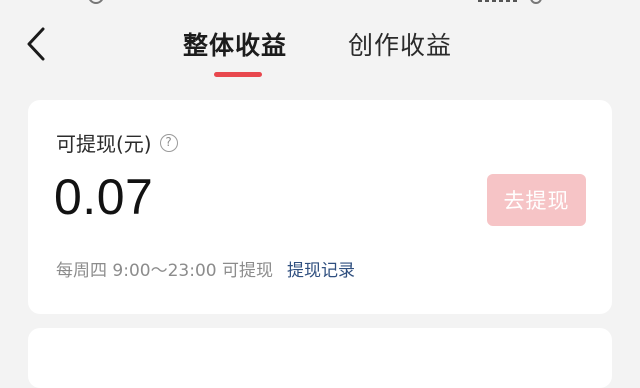  I want to click on withdrawable-label-row: 可提现(元) ?, so click(117, 142).